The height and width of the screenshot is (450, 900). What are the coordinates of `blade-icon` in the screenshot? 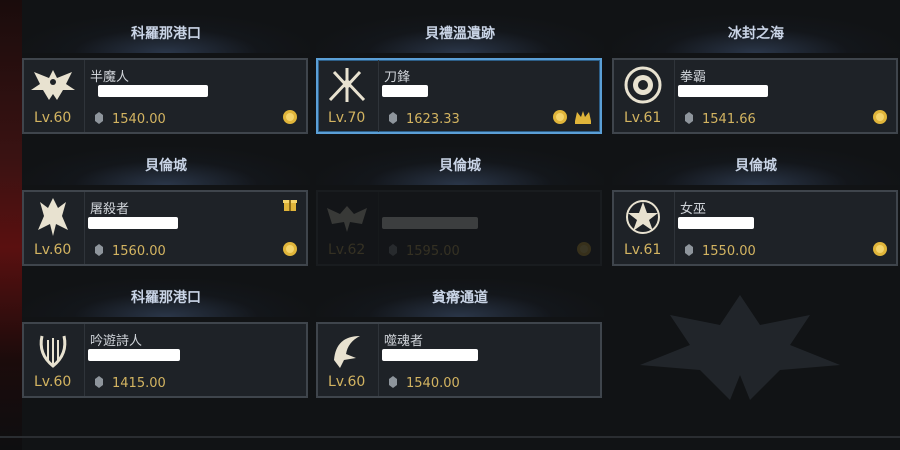 It's located at (347, 85).